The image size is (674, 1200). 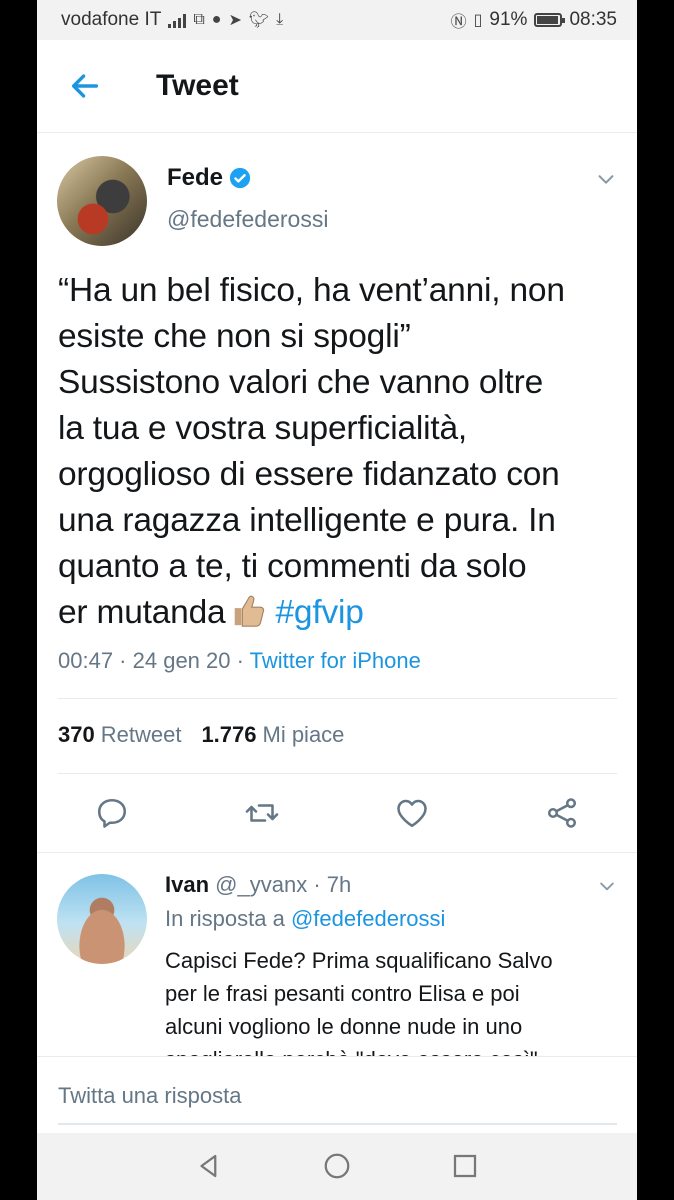 What do you see at coordinates (263, 428) in the screenshot?
I see `tweet-line: la tua e vostra superficialità,` at bounding box center [263, 428].